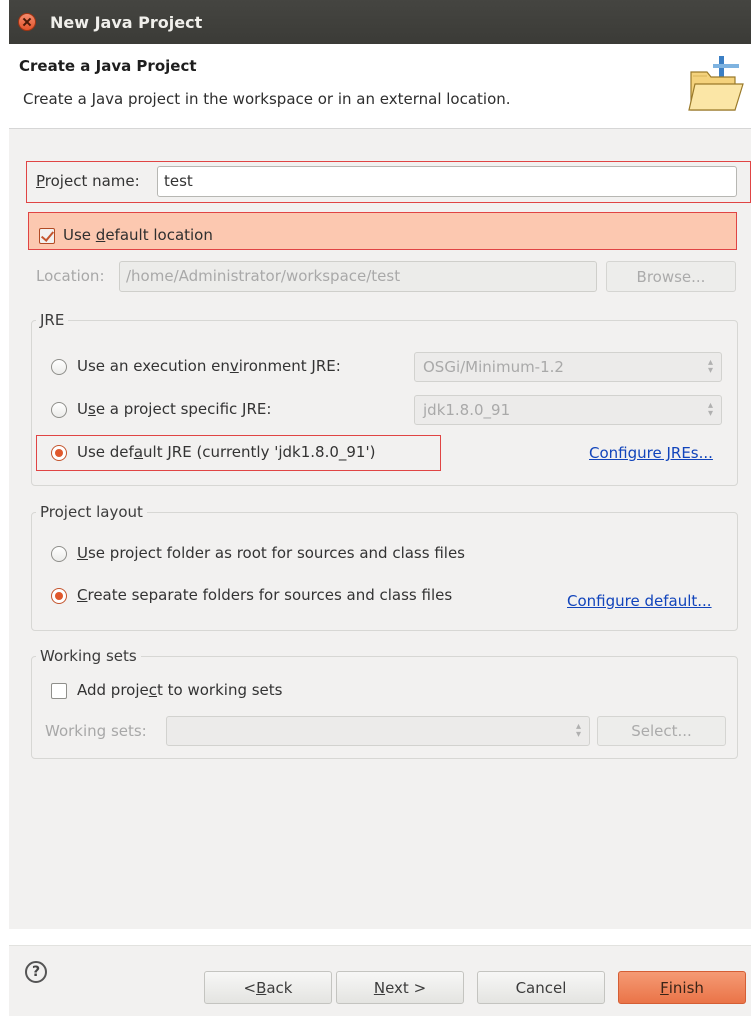 The height and width of the screenshot is (1016, 751). What do you see at coordinates (541, 987) in the screenshot?
I see `cancel-button: Cancel` at bounding box center [541, 987].